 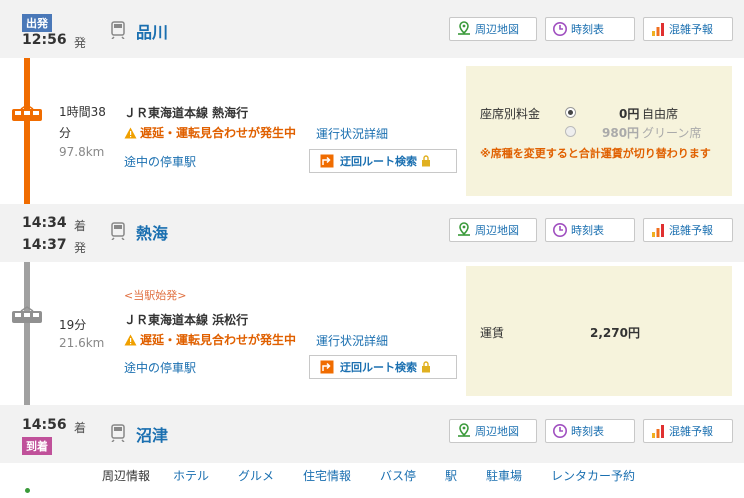 What do you see at coordinates (352, 340) in the screenshot?
I see `segment2-status-link: 運行状況詳細` at bounding box center [352, 340].